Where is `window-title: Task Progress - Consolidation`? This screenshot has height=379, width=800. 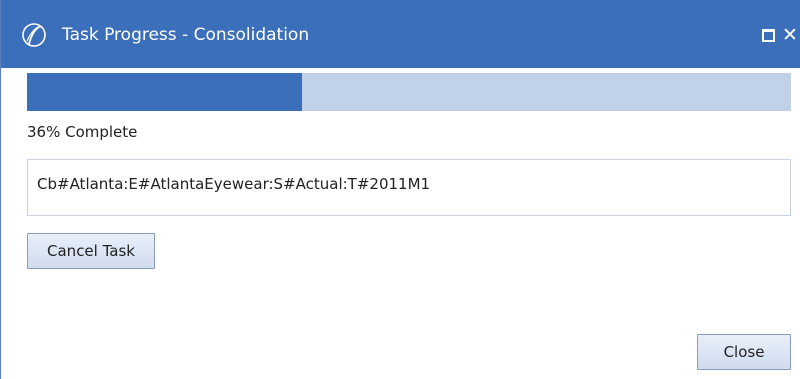
window-title: Task Progress - Consolidation is located at coordinates (186, 35).